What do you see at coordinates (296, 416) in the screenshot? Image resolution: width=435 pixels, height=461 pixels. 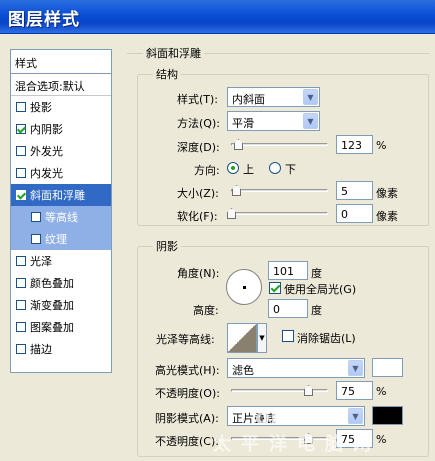 I see `shadow-mode-select: 正片叠底 ▼` at bounding box center [296, 416].